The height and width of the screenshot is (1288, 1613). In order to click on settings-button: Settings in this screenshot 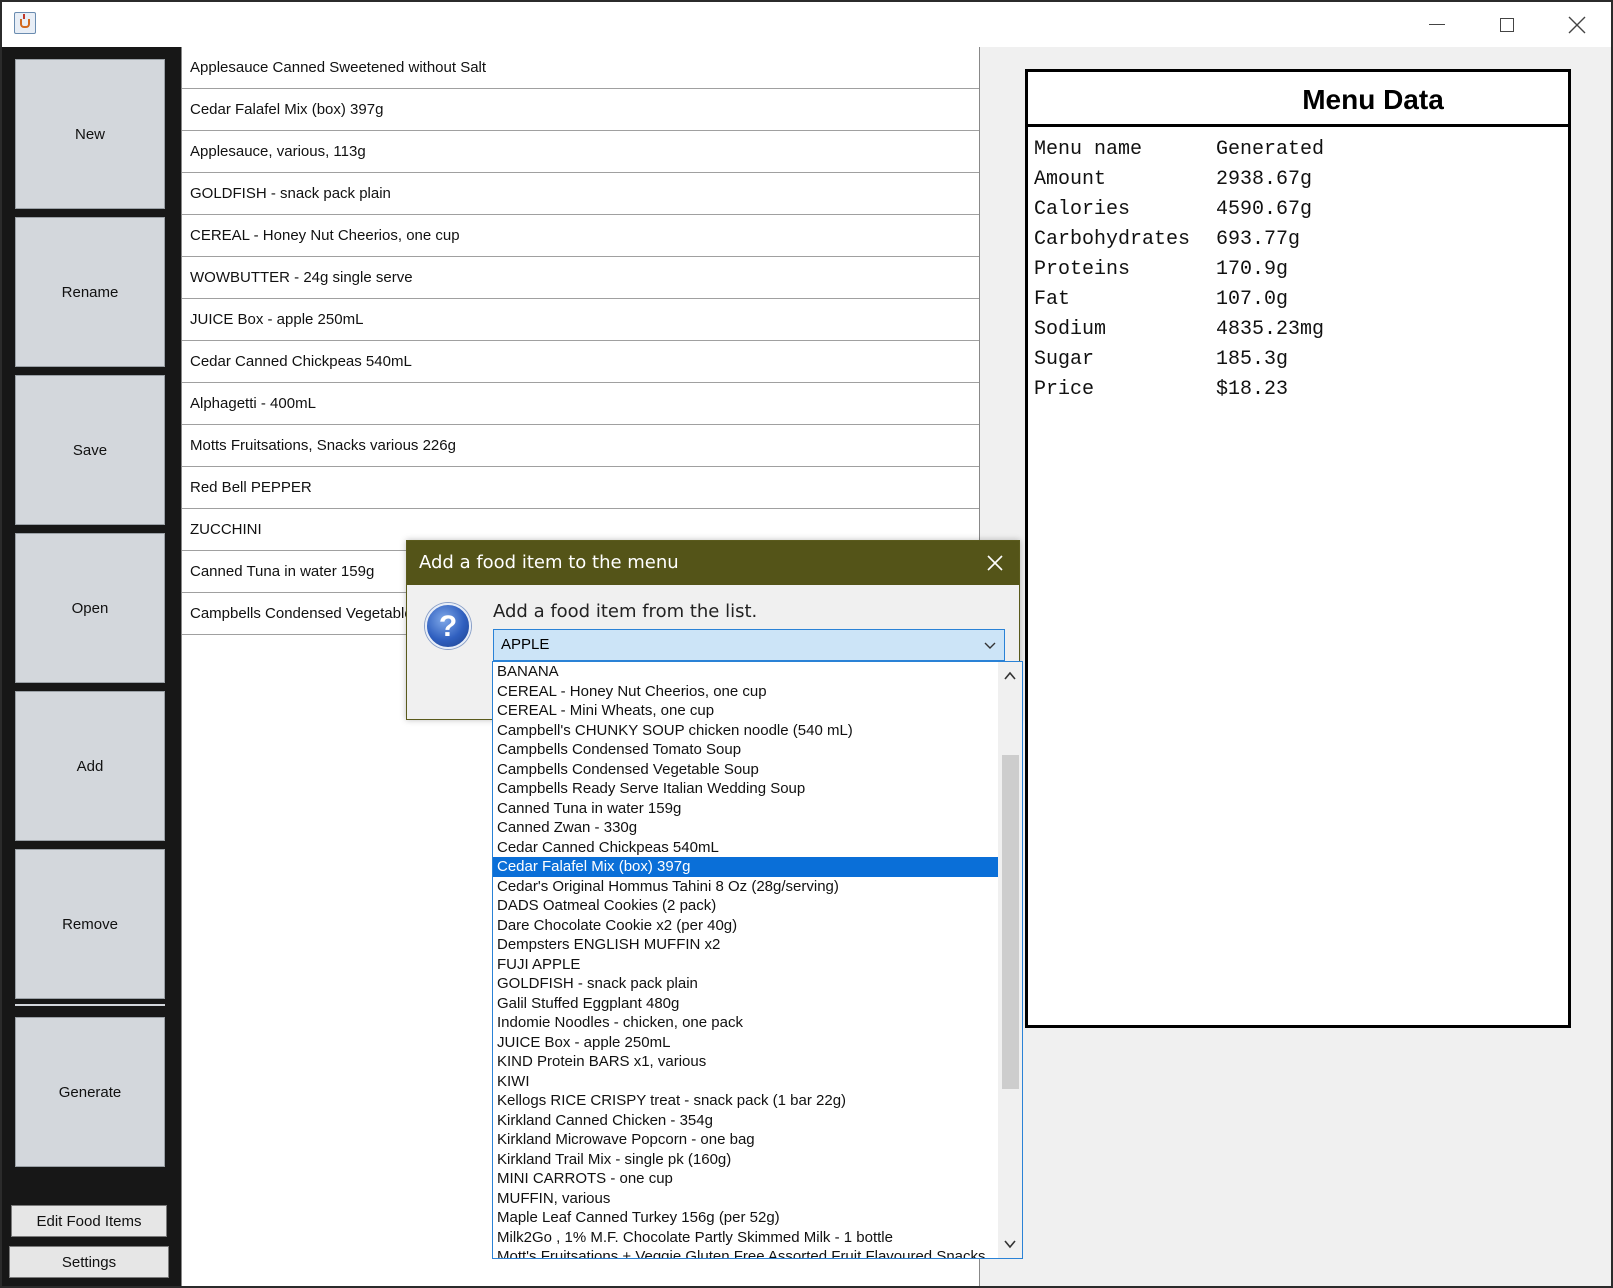, I will do `click(89, 1262)`.